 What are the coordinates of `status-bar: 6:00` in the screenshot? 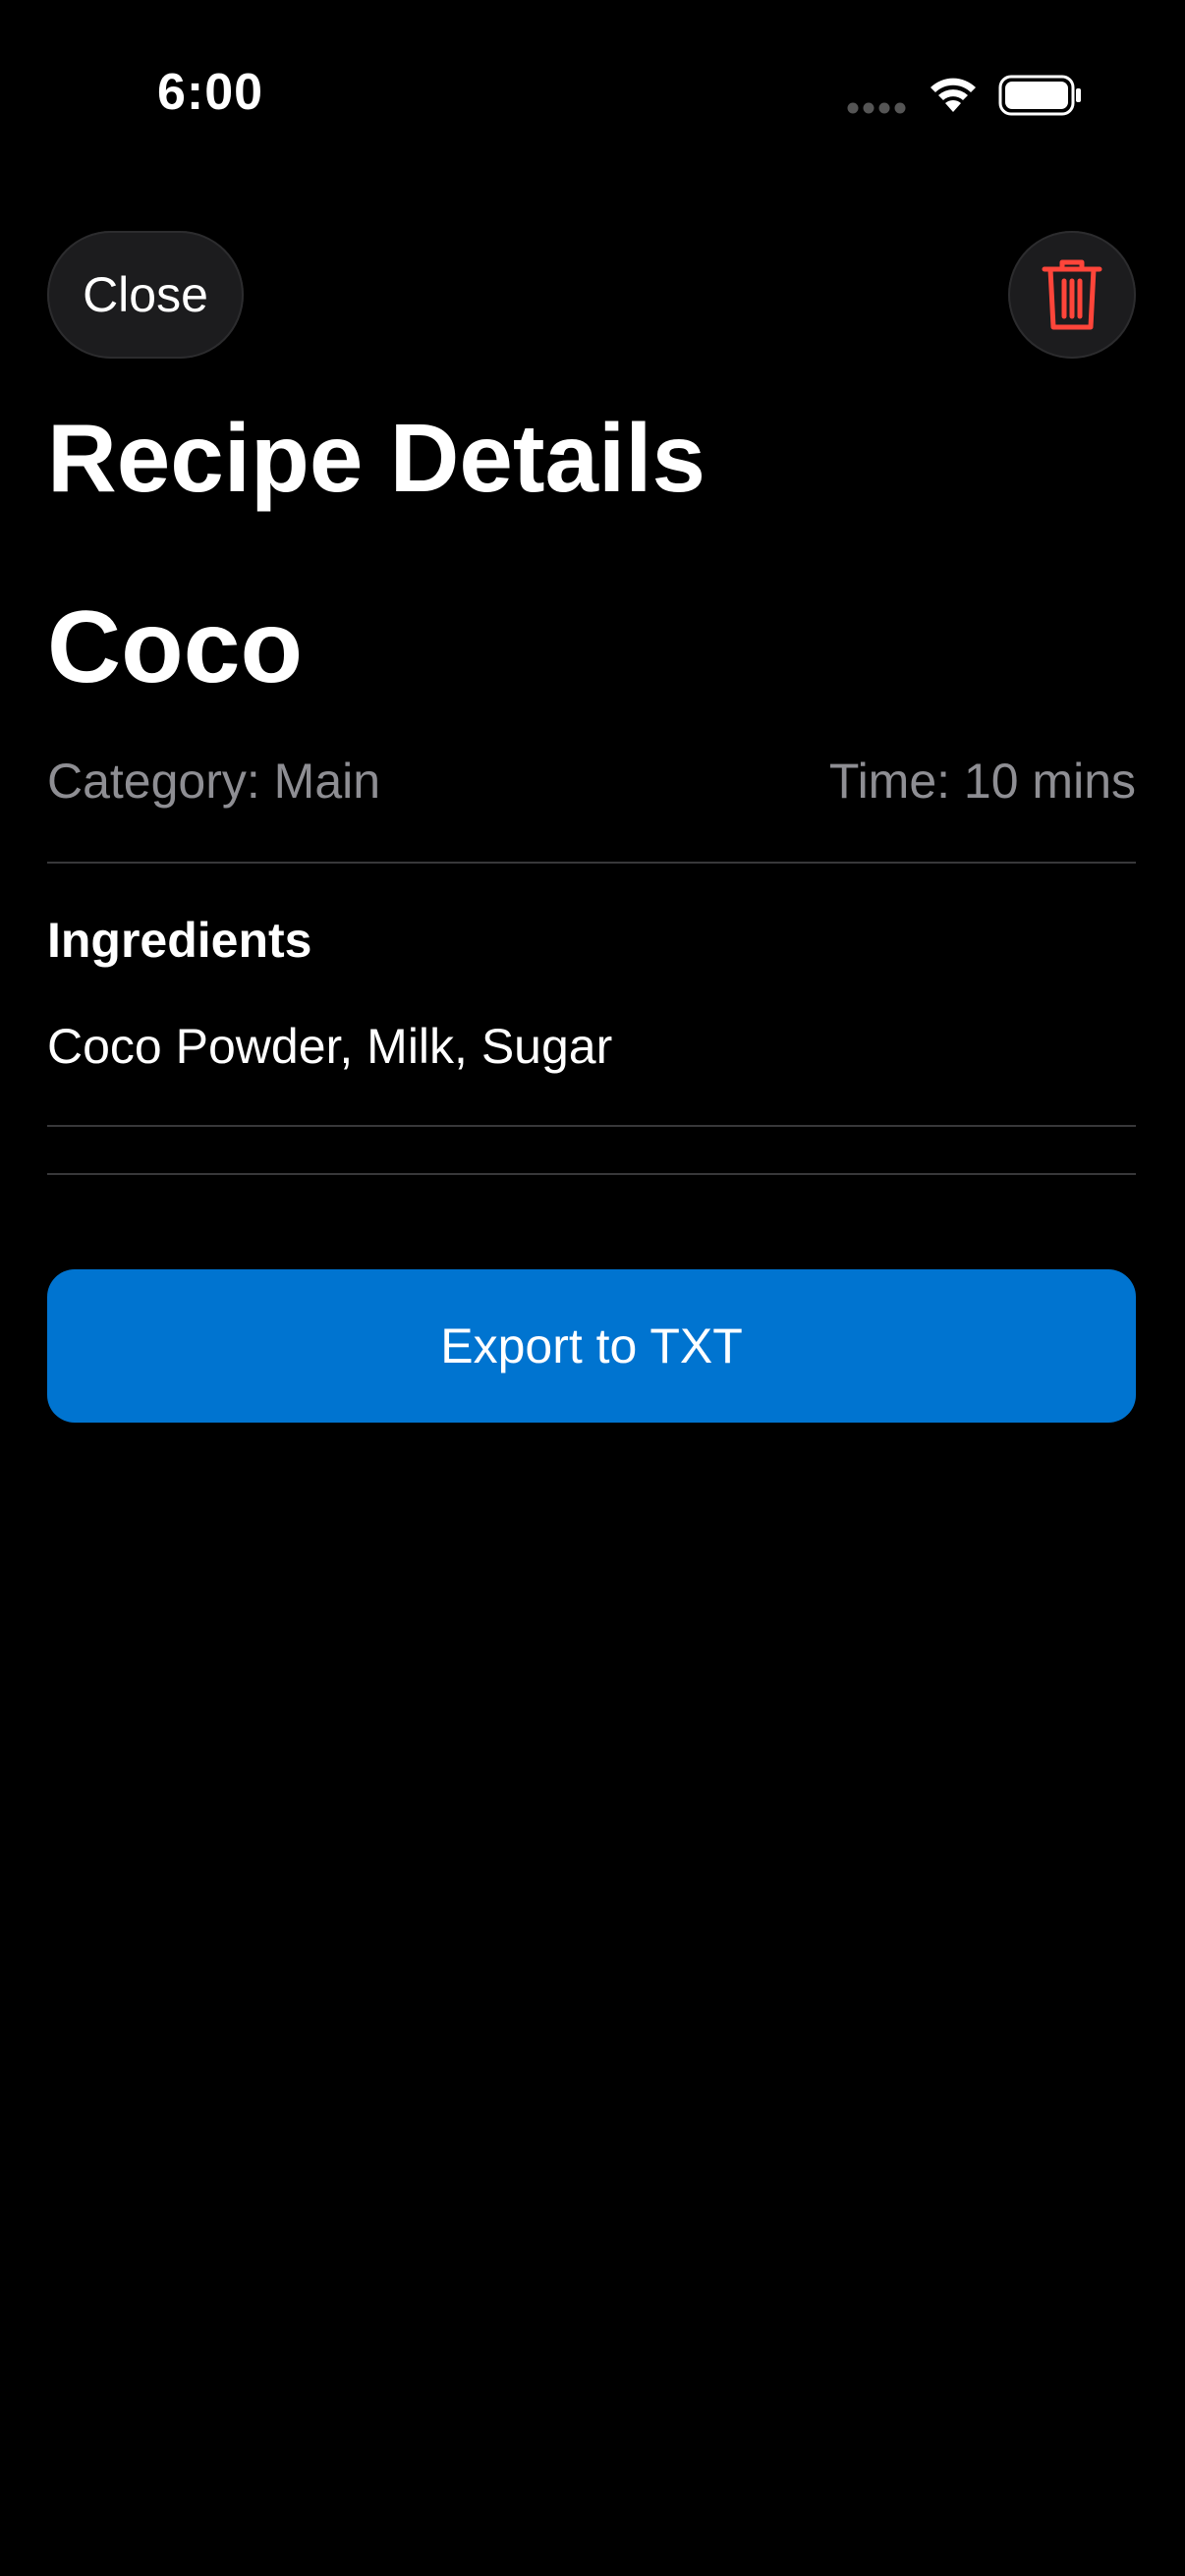 It's located at (592, 98).